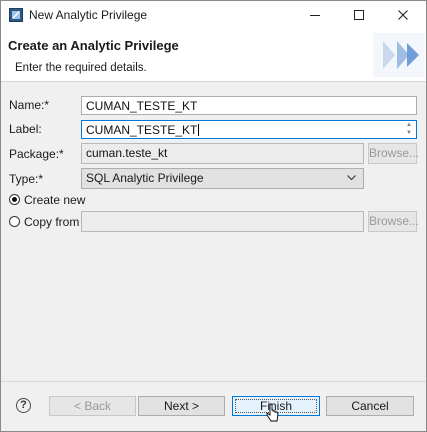 This screenshot has width=427, height=432. What do you see at coordinates (81, 68) in the screenshot?
I see `page-subtitle: Enter the required details.` at bounding box center [81, 68].